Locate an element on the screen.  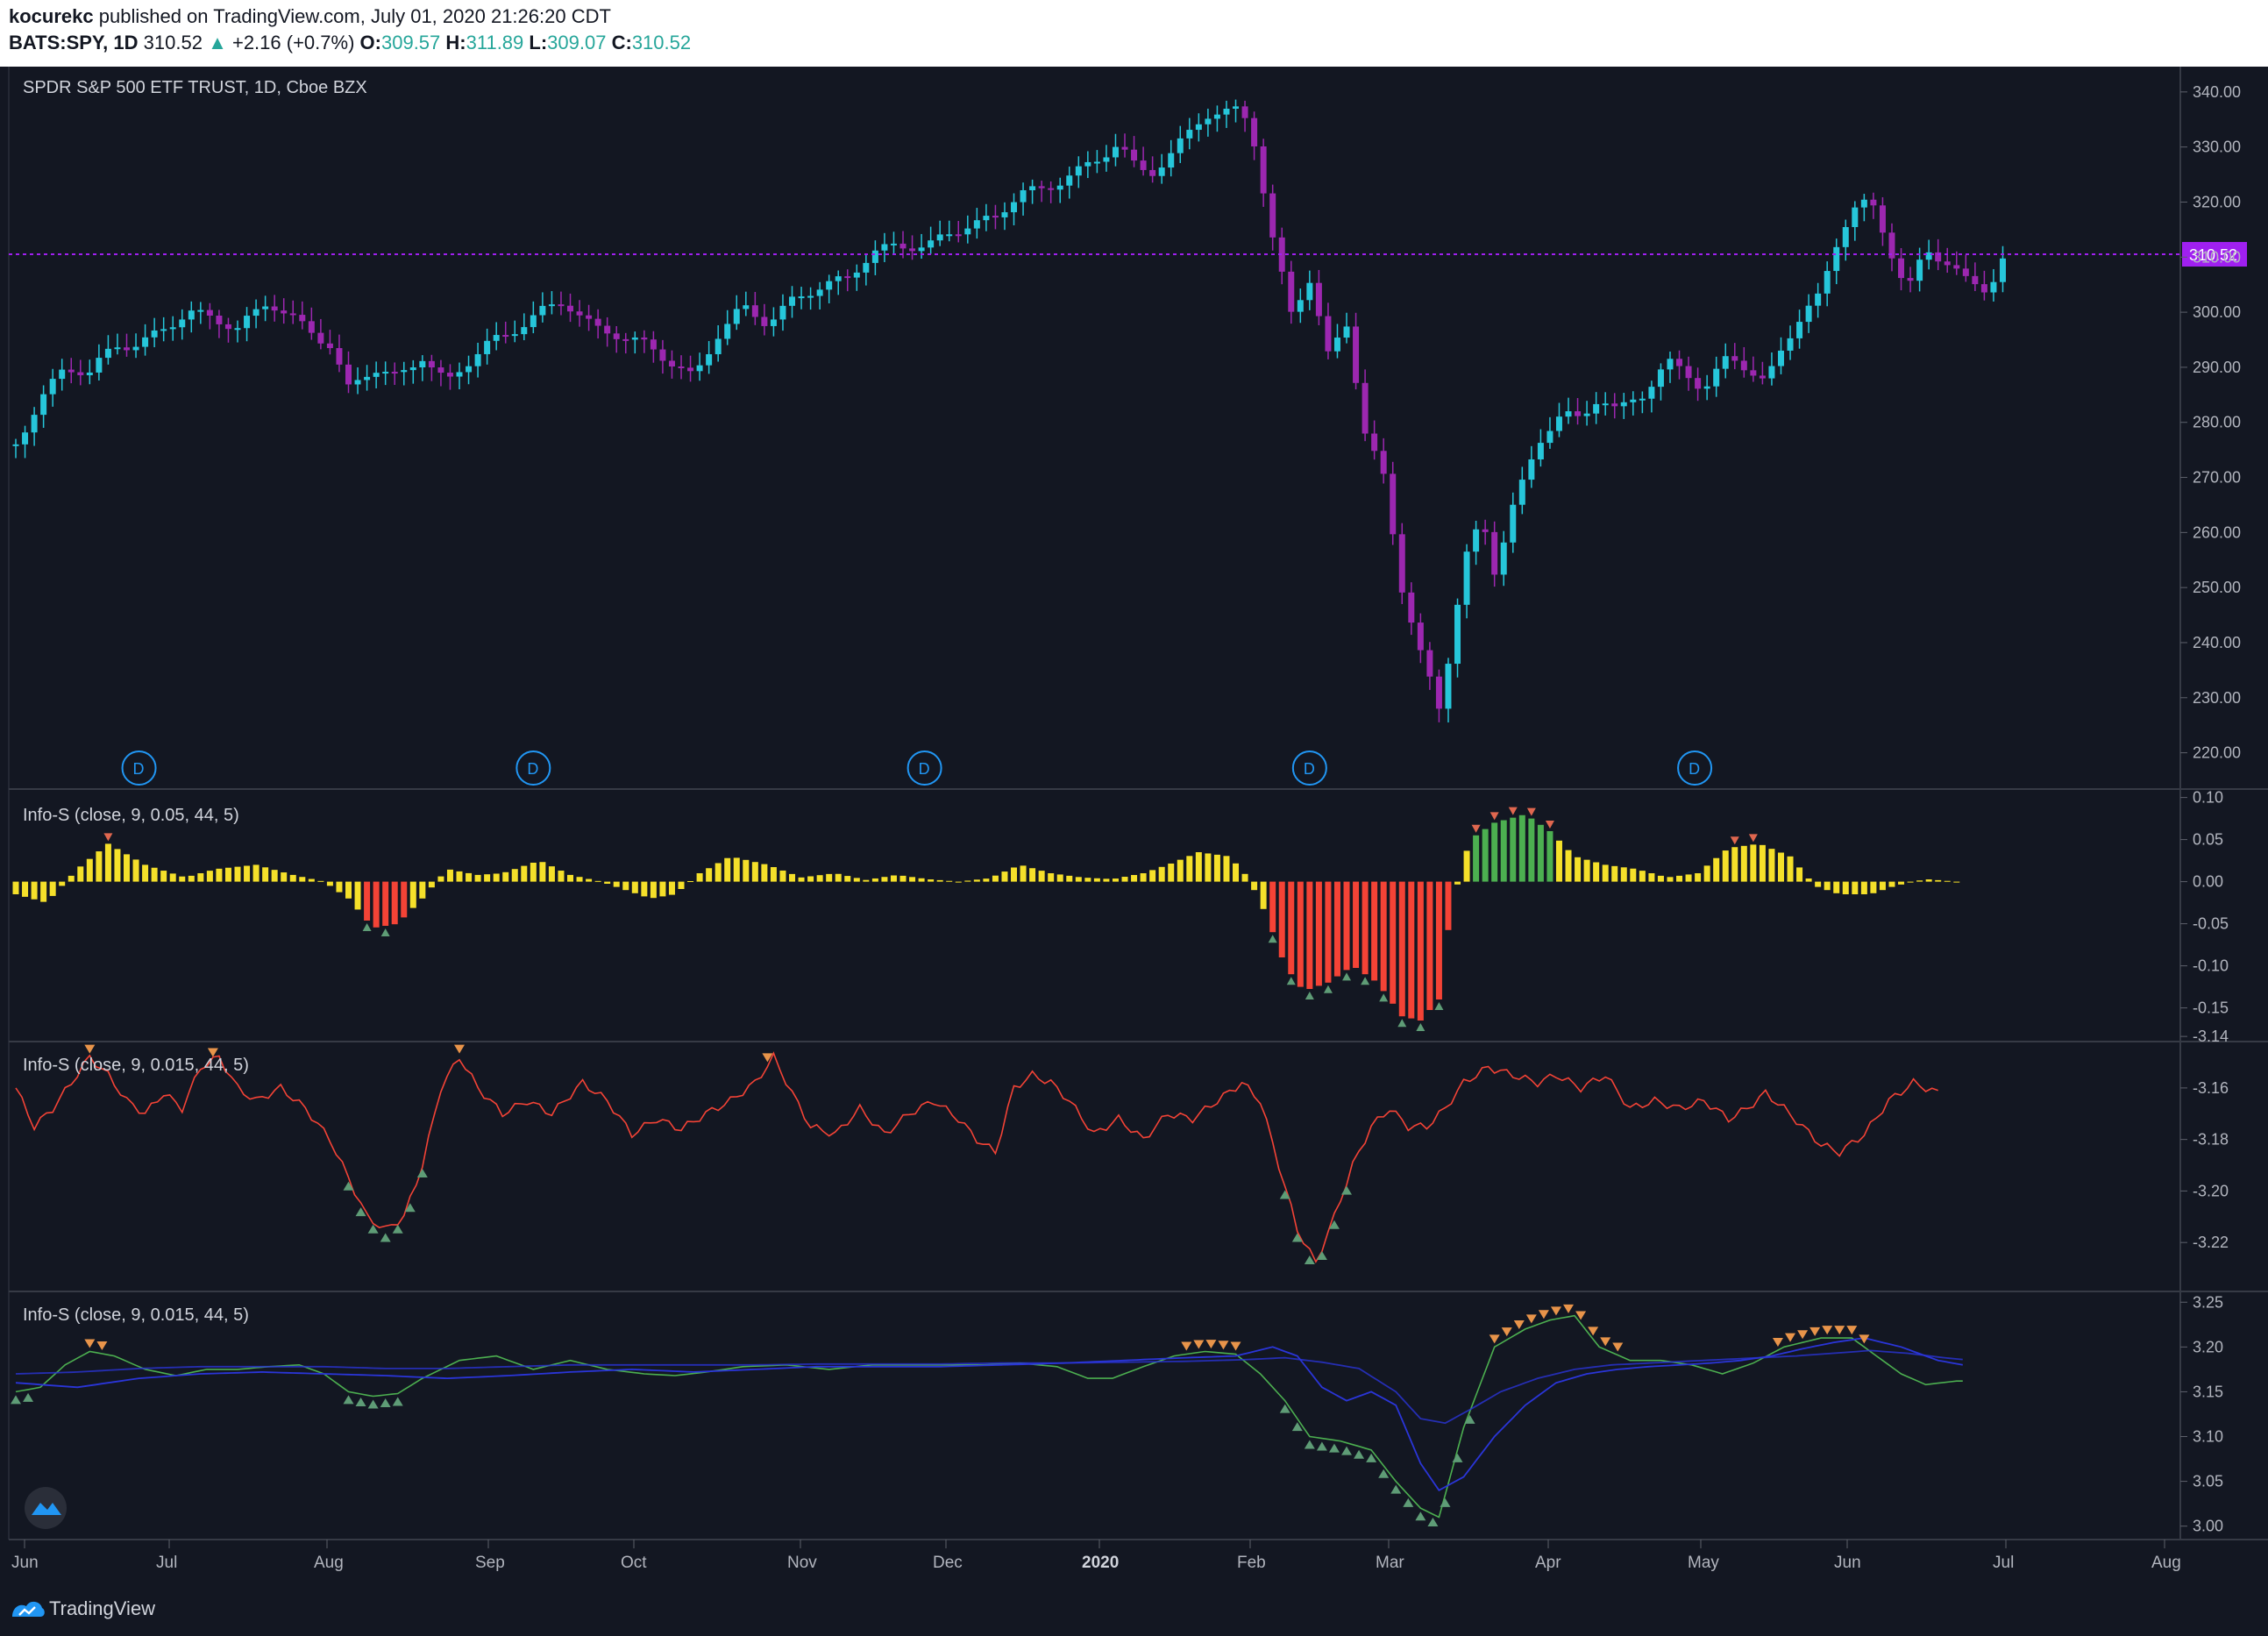
tradingview-brand: TradingView is located at coordinates (102, 1608).